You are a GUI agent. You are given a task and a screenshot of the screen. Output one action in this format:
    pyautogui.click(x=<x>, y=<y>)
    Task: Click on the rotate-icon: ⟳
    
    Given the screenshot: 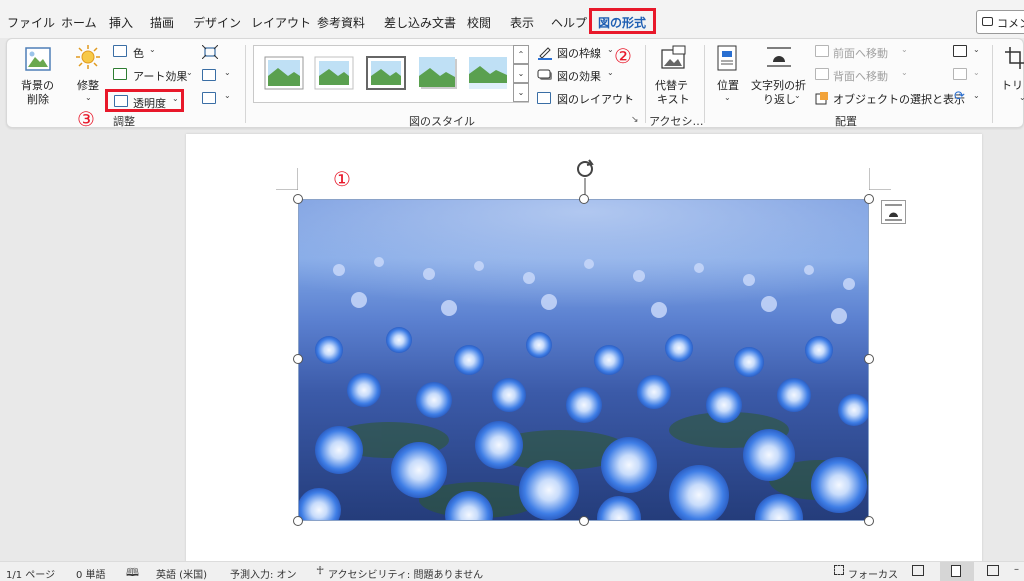 What is the action you would take?
    pyautogui.click(x=959, y=96)
    